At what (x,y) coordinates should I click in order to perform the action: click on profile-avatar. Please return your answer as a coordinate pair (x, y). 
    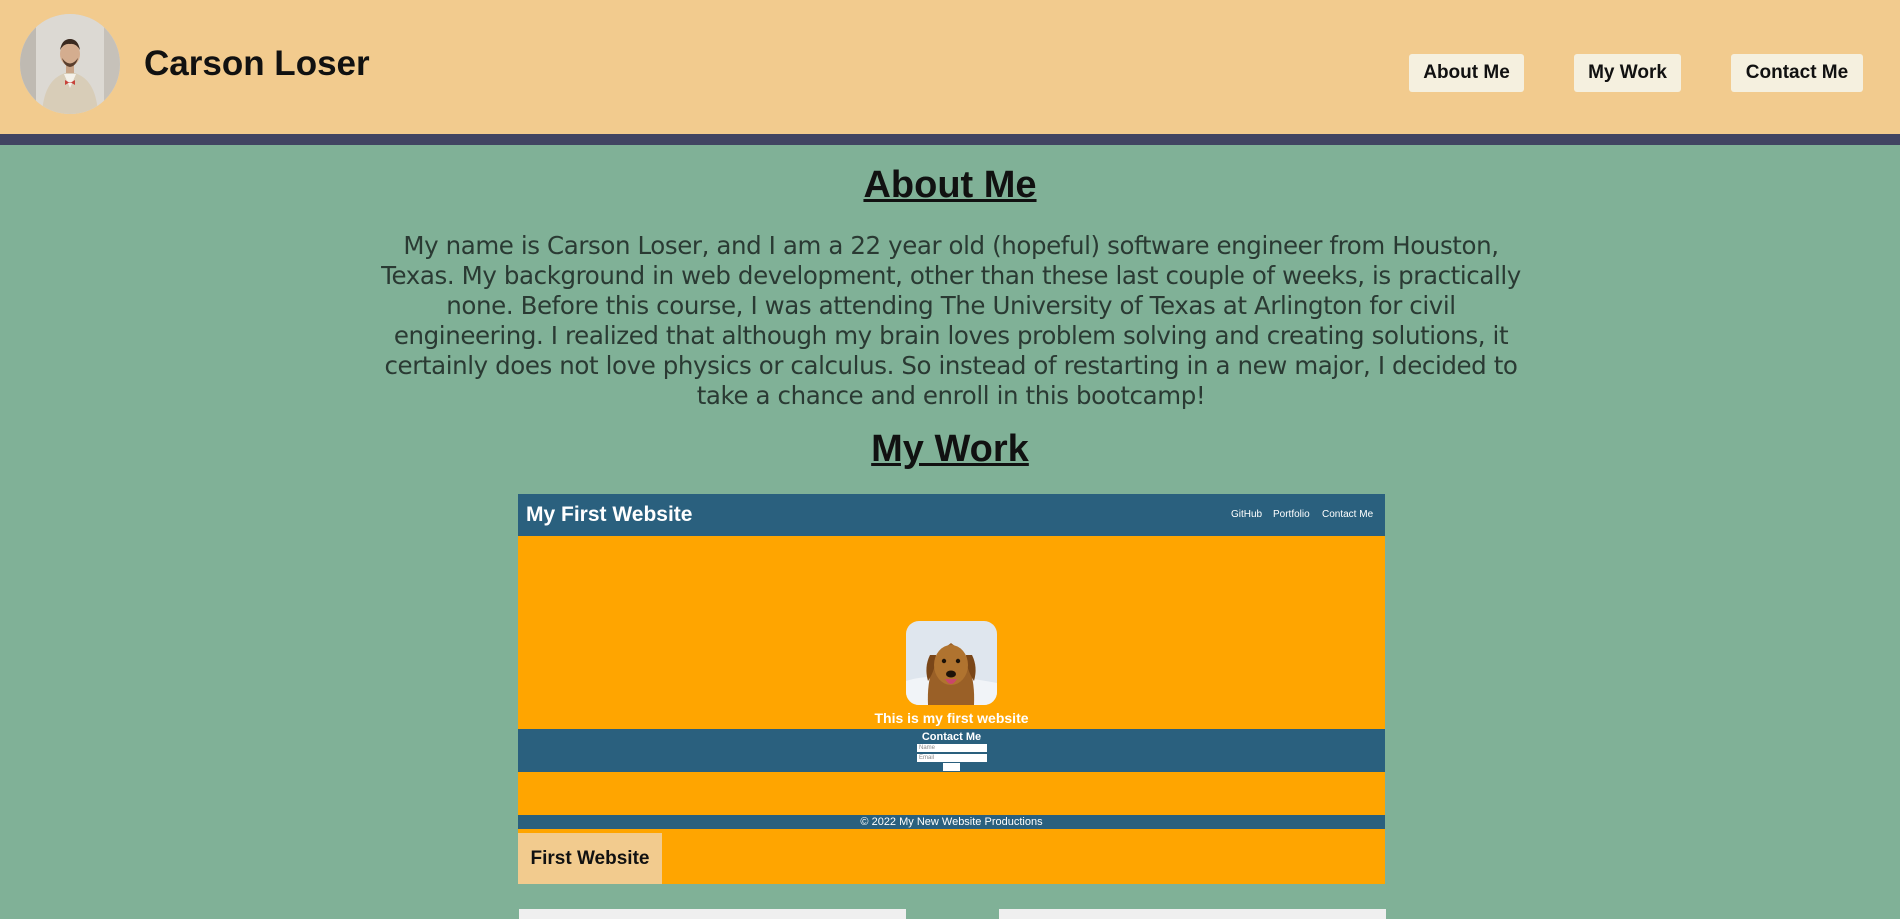
    Looking at the image, I should click on (70, 64).